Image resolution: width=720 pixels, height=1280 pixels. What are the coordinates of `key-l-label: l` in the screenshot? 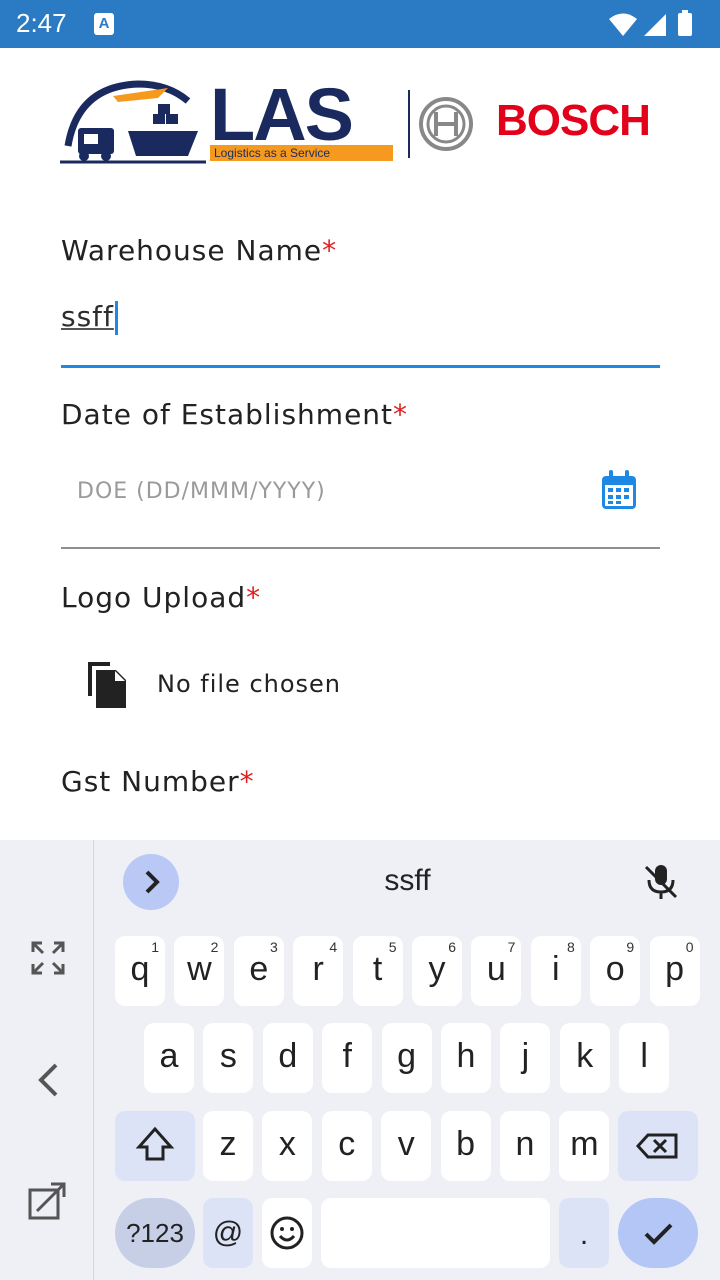 It's located at (644, 1056).